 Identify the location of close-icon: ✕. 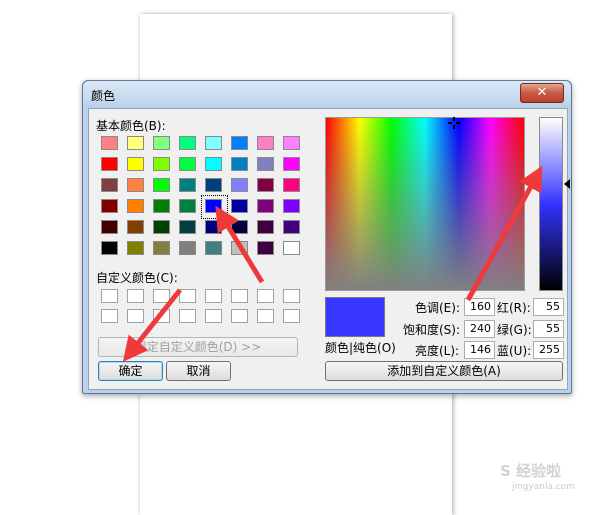
(542, 92).